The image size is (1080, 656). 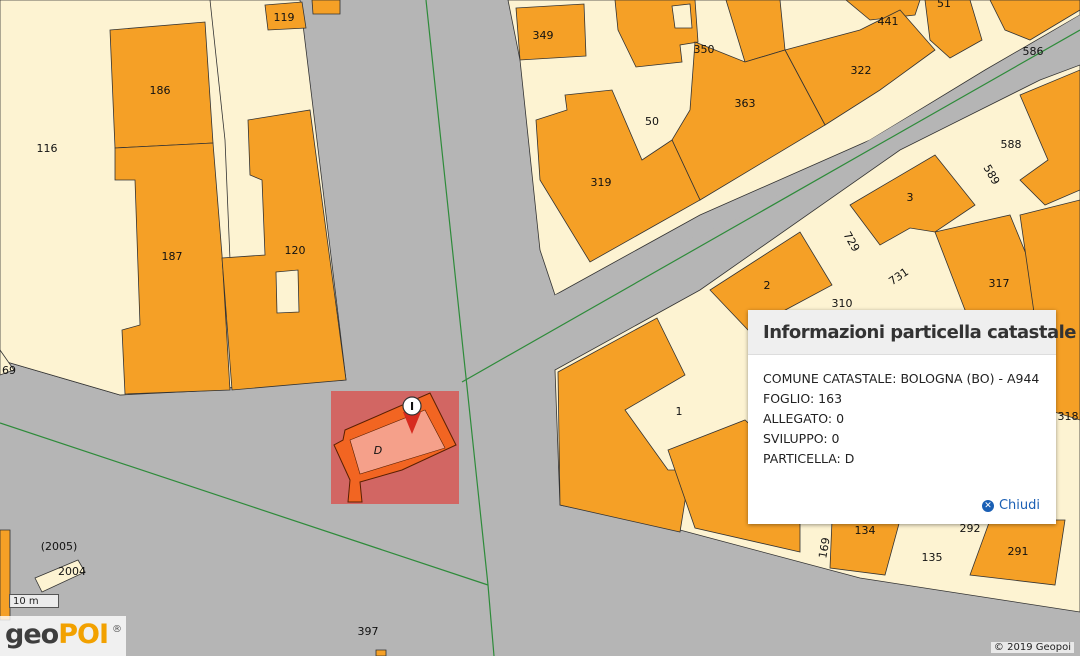 I want to click on parcel-label: (2005), so click(x=59, y=546).